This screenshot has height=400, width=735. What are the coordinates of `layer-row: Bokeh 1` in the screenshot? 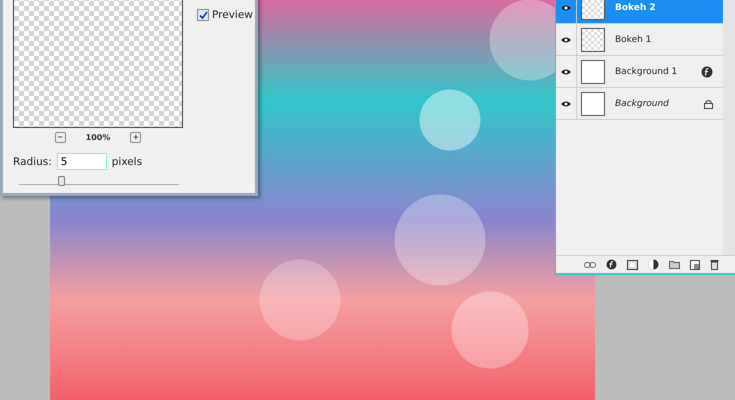 It's located at (639, 40).